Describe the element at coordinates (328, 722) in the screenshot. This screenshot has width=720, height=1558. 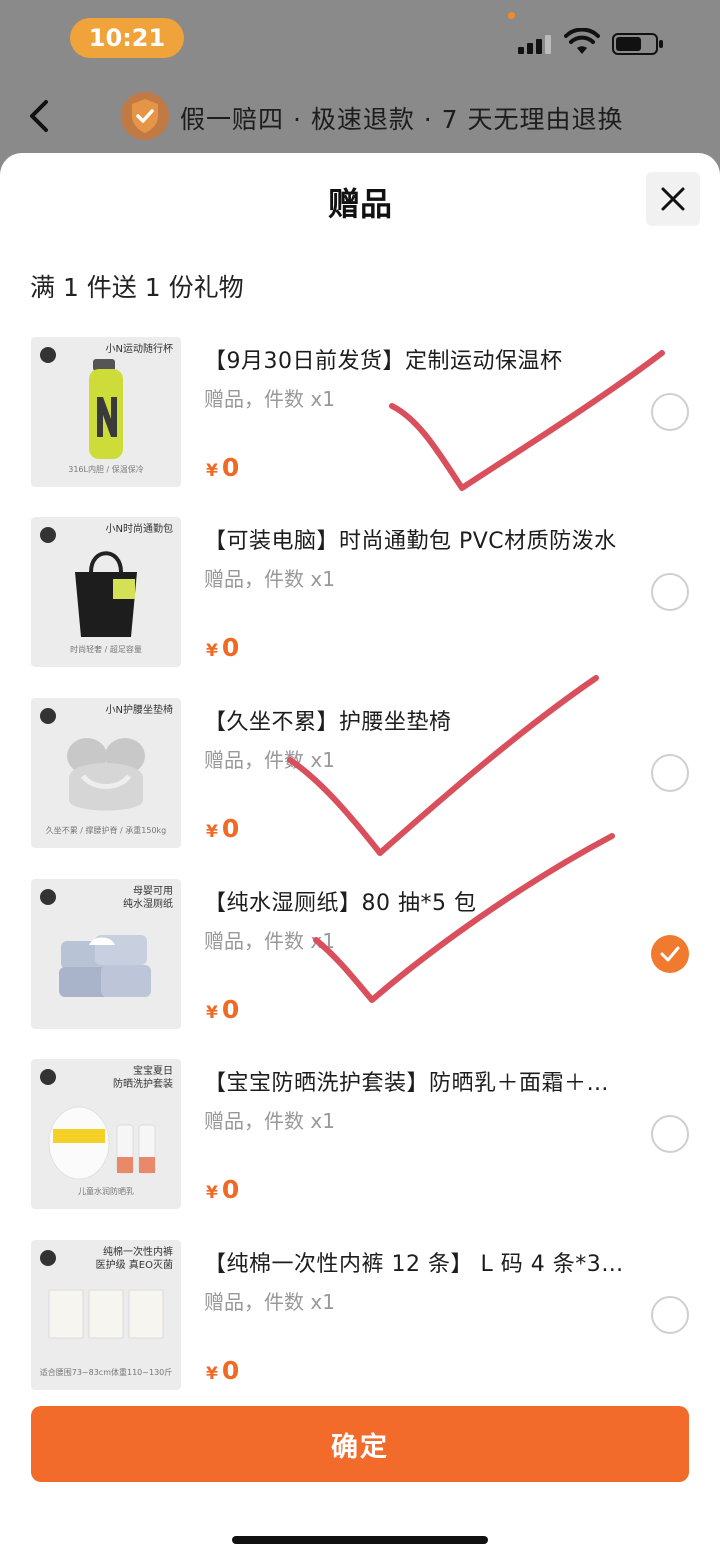
I see `gift-name: 【久坐不累】护腰坐垫椅` at that location.